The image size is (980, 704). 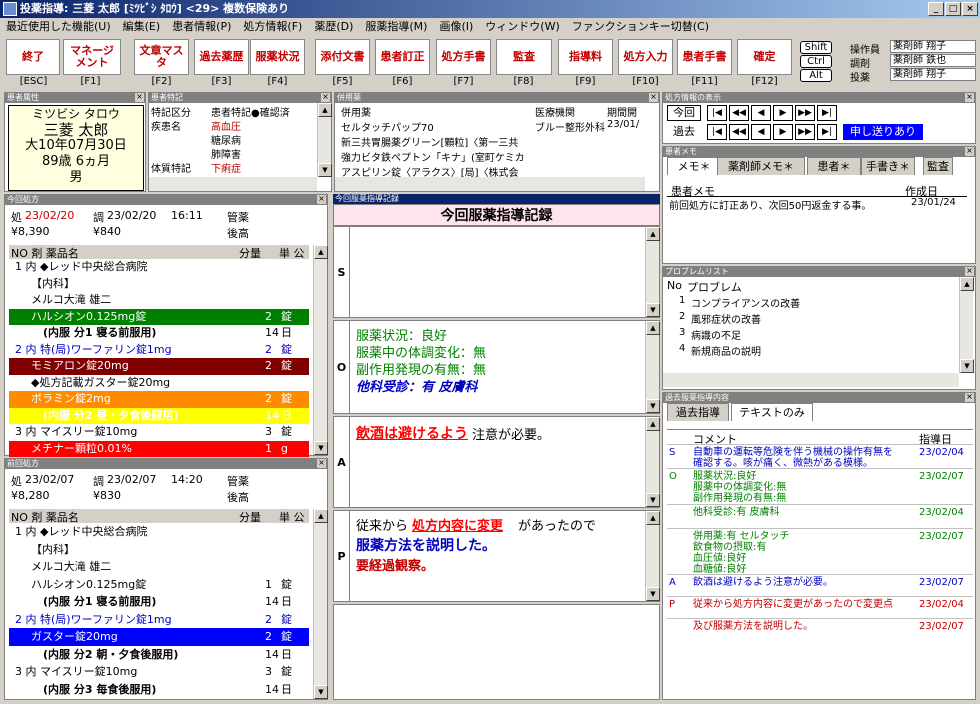 I want to click on fkey-button: 監査, so click(x=524, y=57).